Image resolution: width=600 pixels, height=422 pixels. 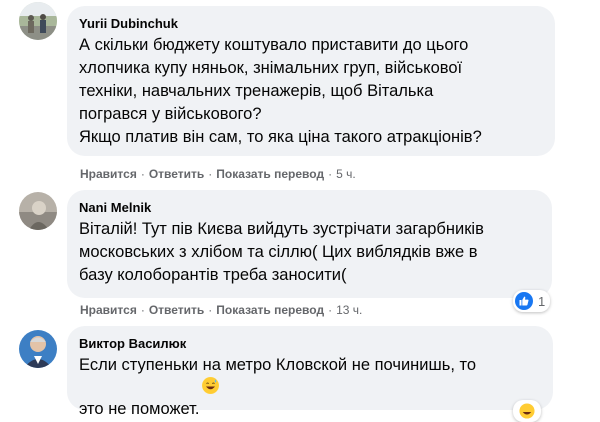 What do you see at coordinates (310, 23) in the screenshot?
I see `comment-author: Yurii Dubinchuk` at bounding box center [310, 23].